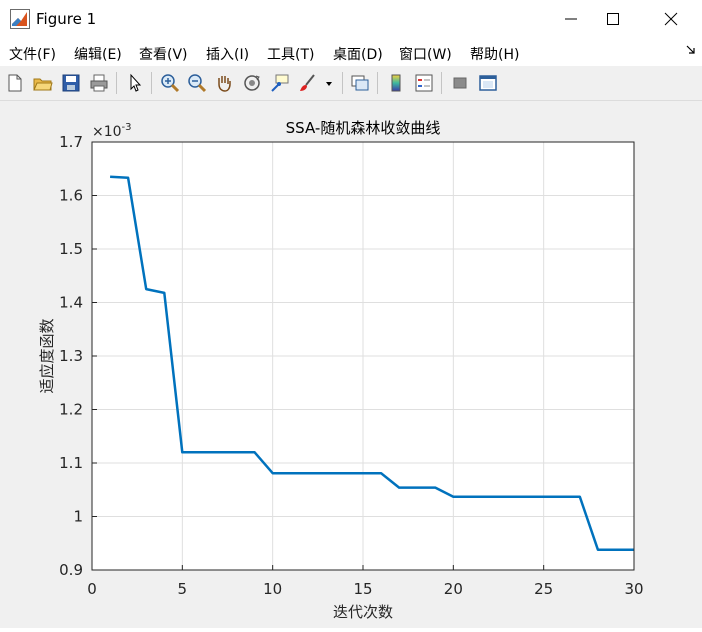 This screenshot has height=632, width=702. Describe the element at coordinates (571, 19) in the screenshot. I see `minimize-icon` at that location.